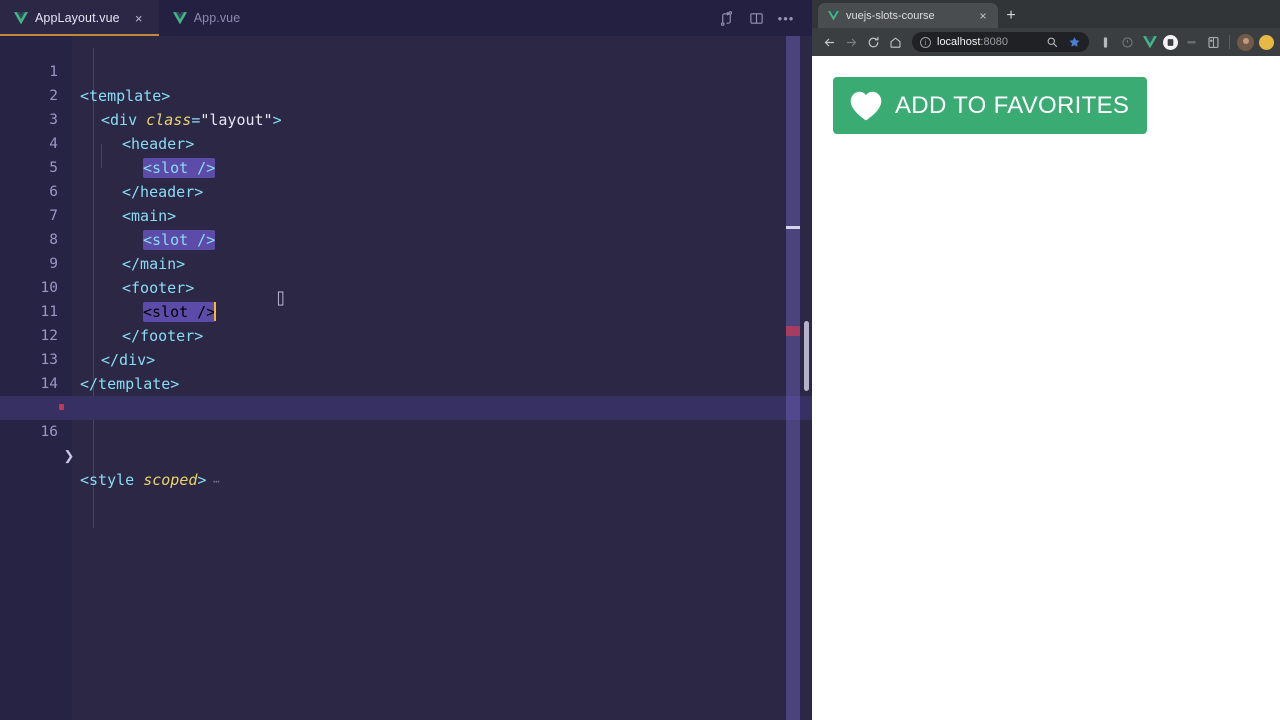 This screenshot has width=1280, height=720. I want to click on editor-scrollbar, so click(807, 378).